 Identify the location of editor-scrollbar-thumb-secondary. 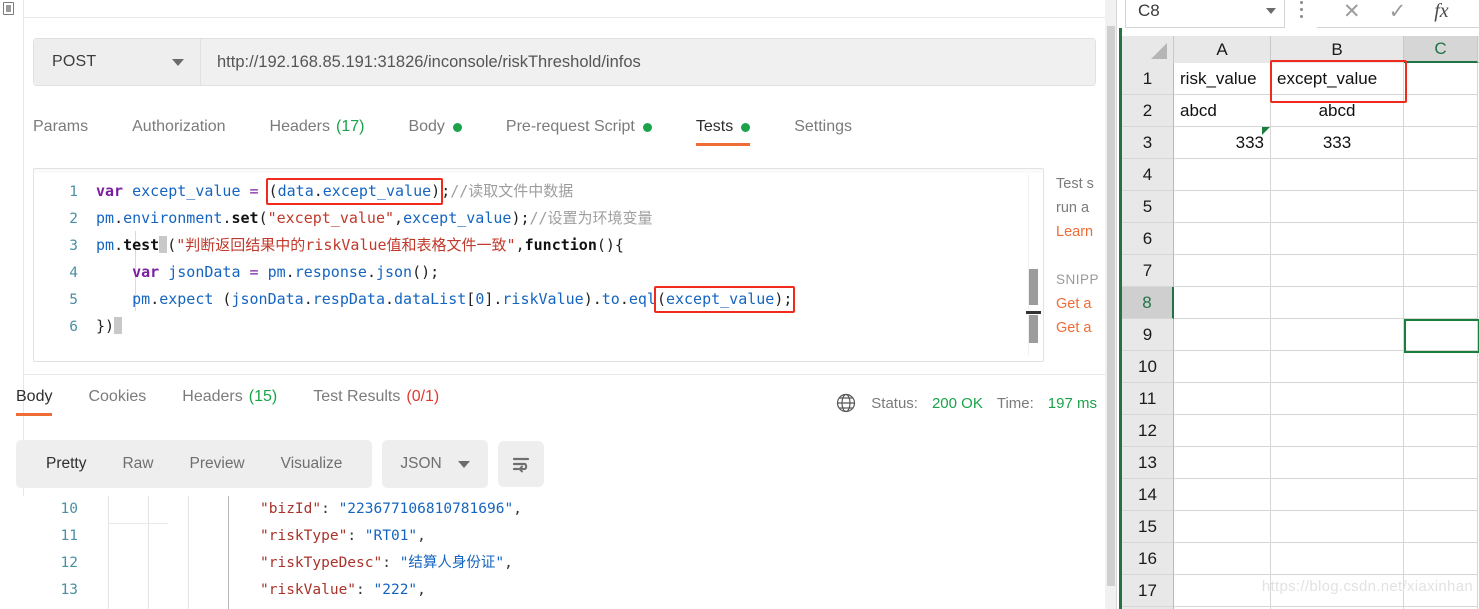
(1033, 329).